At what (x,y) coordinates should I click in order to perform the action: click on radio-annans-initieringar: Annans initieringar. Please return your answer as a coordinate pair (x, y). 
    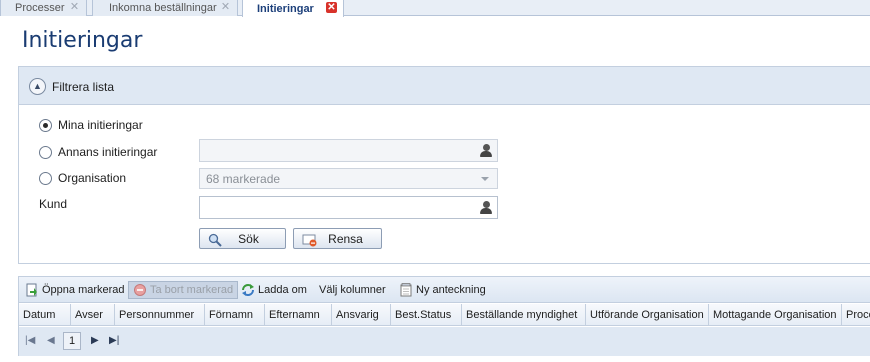
    Looking at the image, I should click on (98, 152).